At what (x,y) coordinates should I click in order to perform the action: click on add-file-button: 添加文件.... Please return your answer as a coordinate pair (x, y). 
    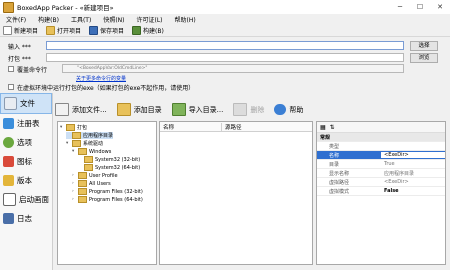
    Looking at the image, I should click on (81, 109).